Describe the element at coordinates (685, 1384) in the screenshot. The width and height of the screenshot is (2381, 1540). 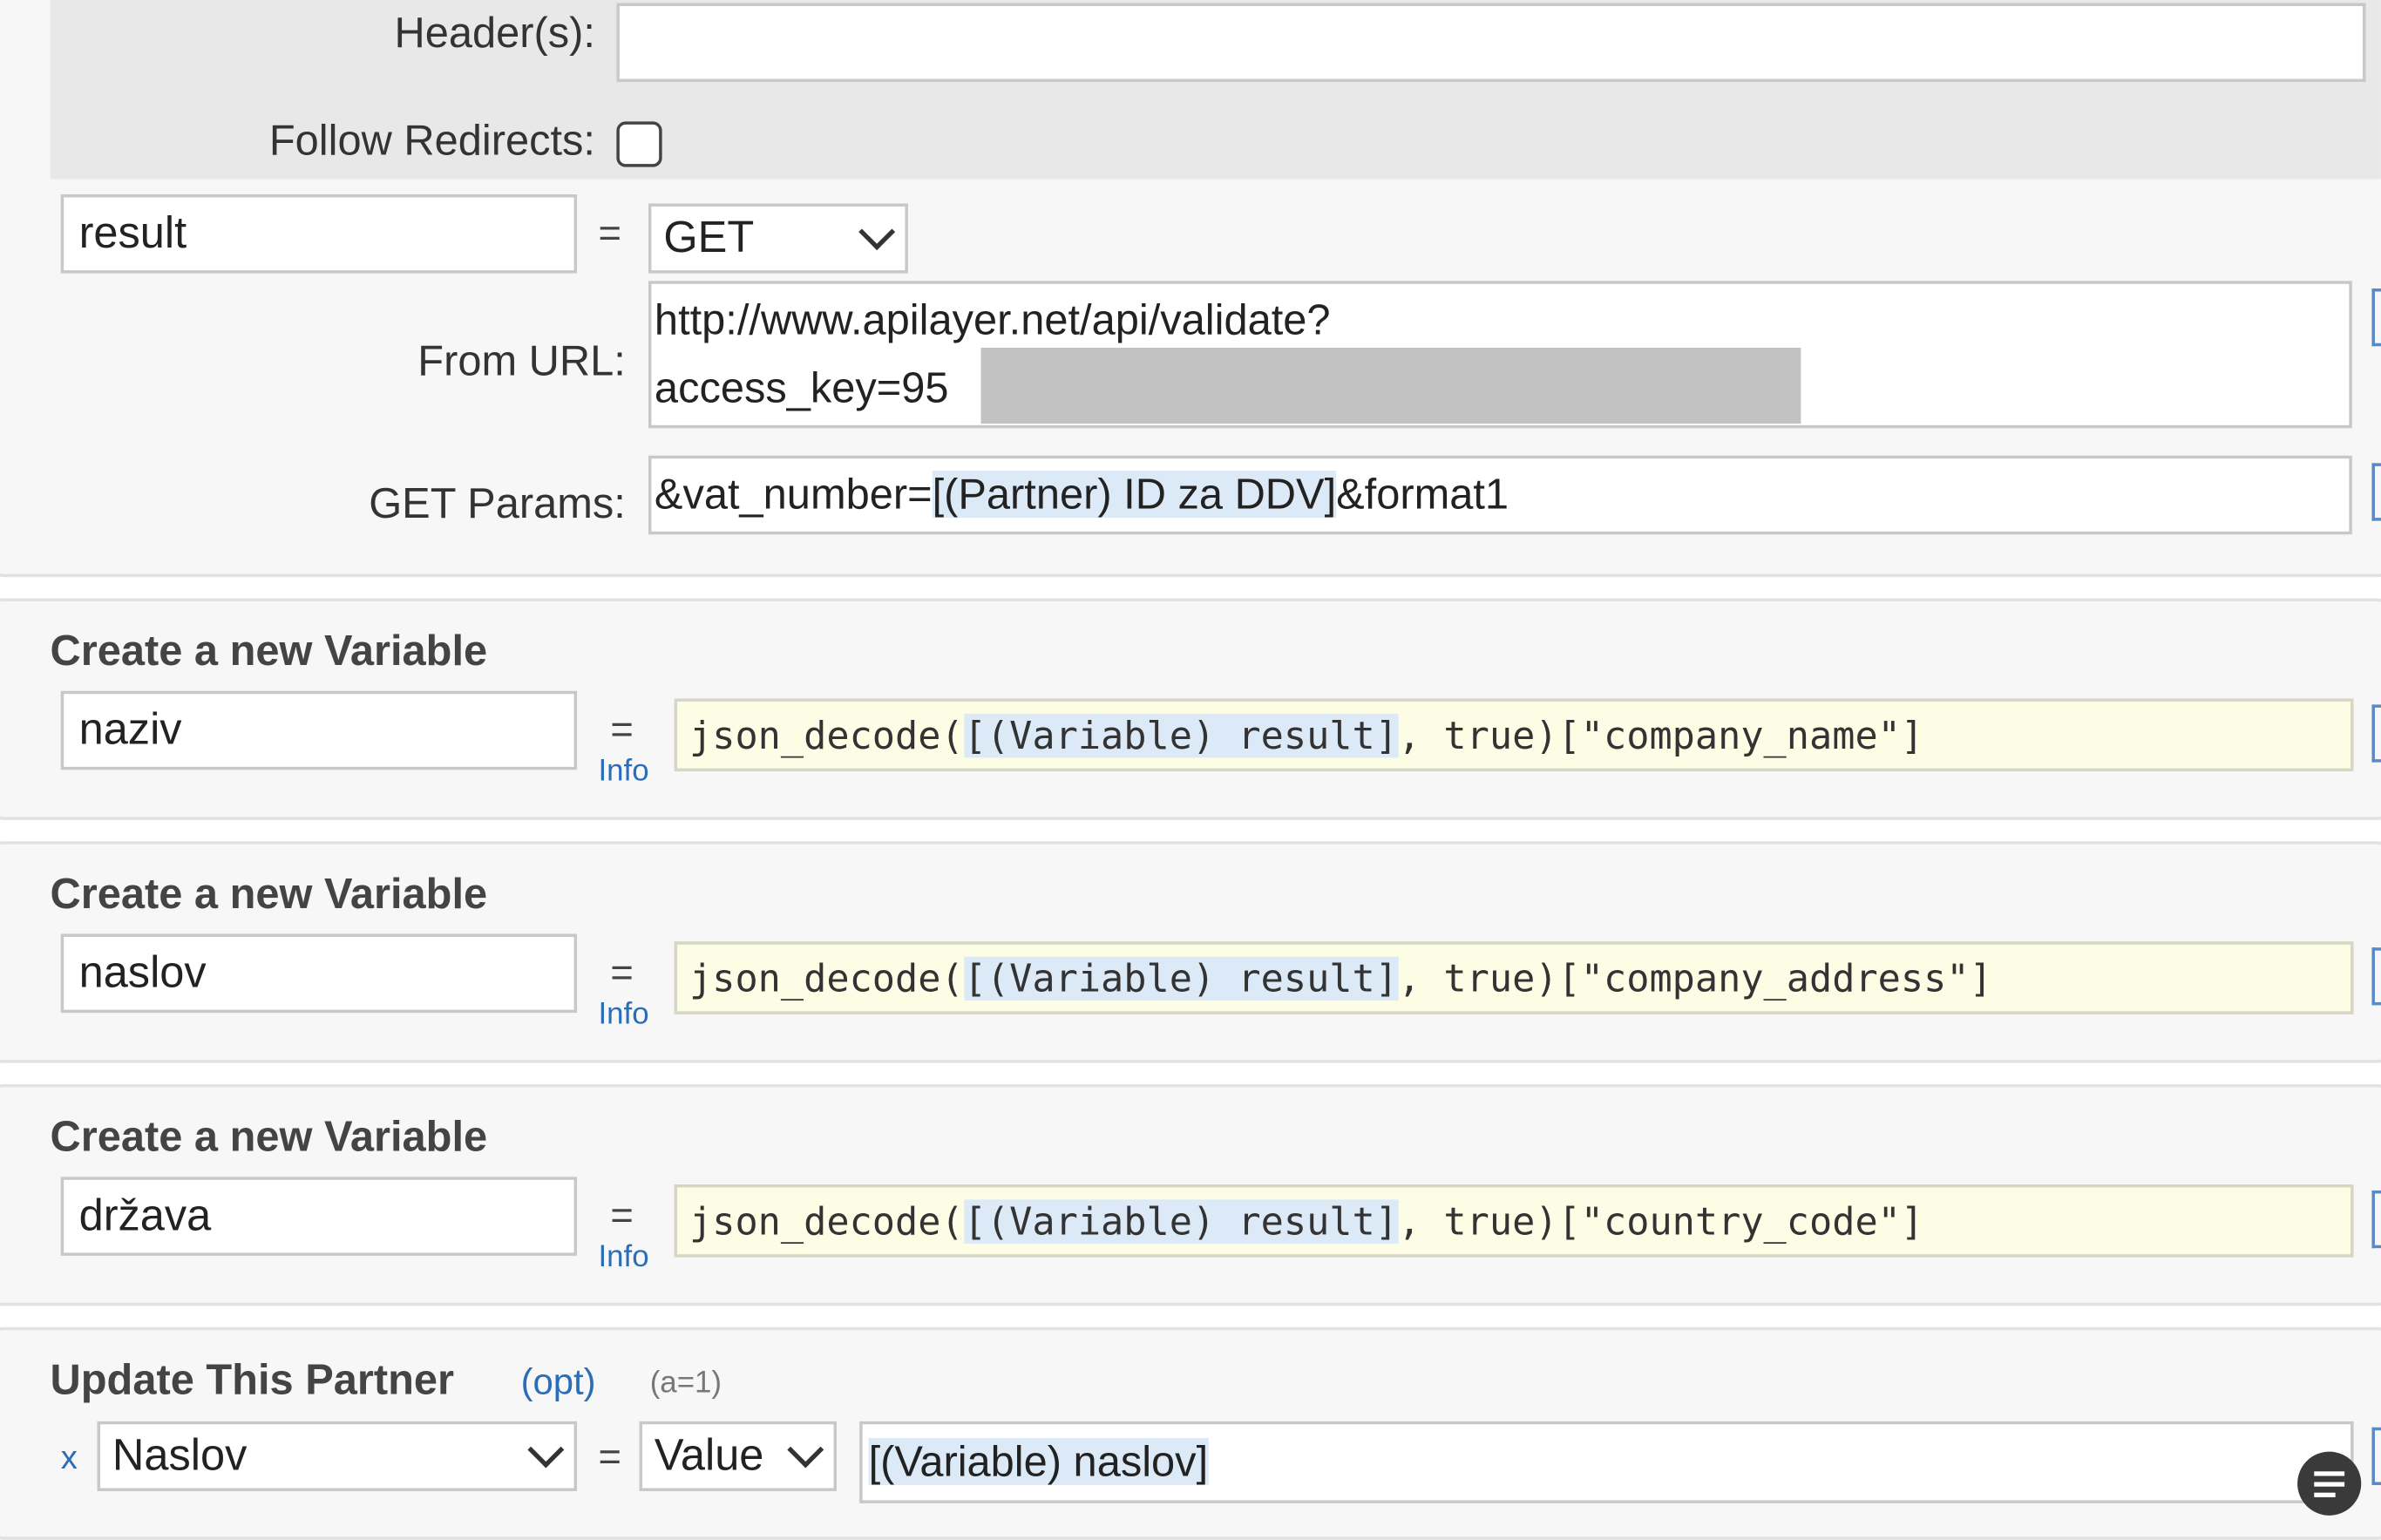
I see `assignment-count: (a=1)` at that location.